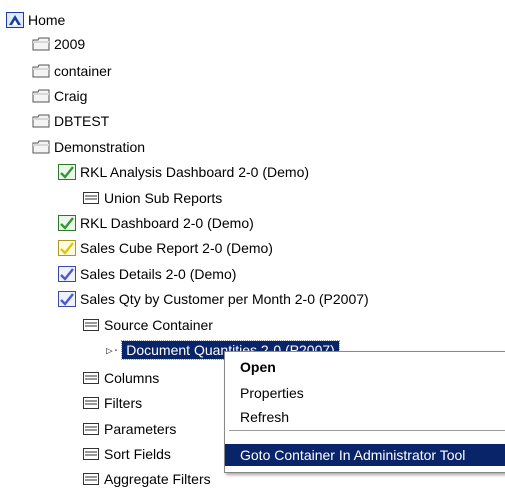  I want to click on tree-child-source-container: Source Container, so click(147, 325).